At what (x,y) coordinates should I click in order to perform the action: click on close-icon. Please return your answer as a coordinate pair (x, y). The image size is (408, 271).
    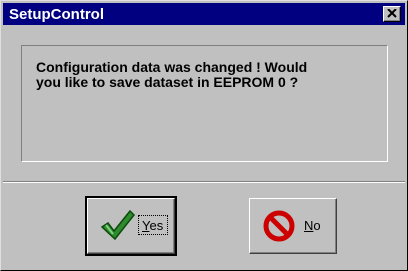
    Looking at the image, I should click on (392, 13).